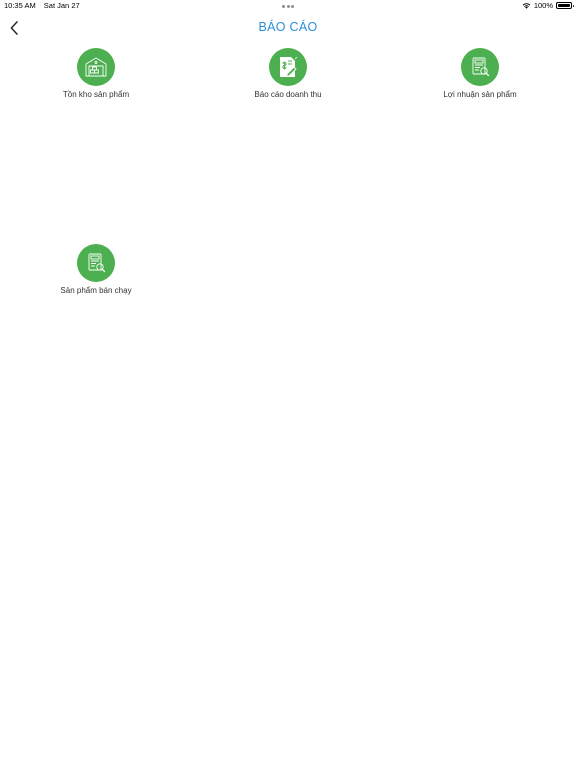 The height and width of the screenshot is (768, 576). I want to click on page-title: BÁO CÁO, so click(288, 27).